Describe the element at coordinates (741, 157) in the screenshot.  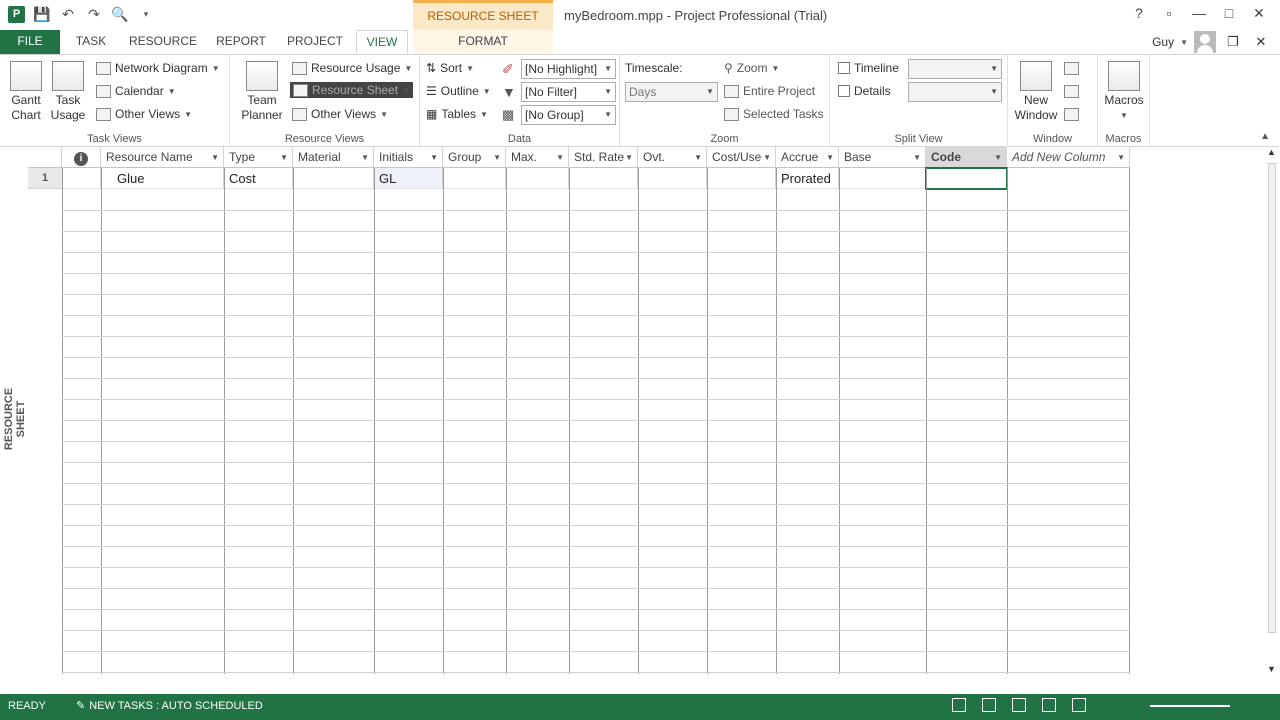
I see `column-header-cost-use: Cost/Use ▼` at that location.